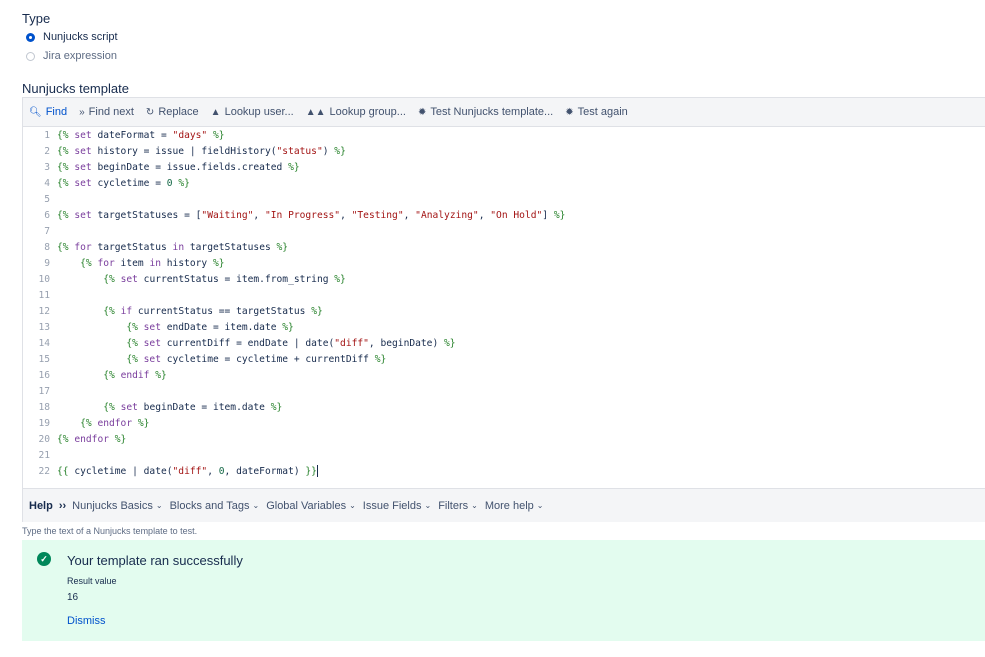  What do you see at coordinates (509, 505) in the screenshot?
I see `help-item-label: More help` at bounding box center [509, 505].